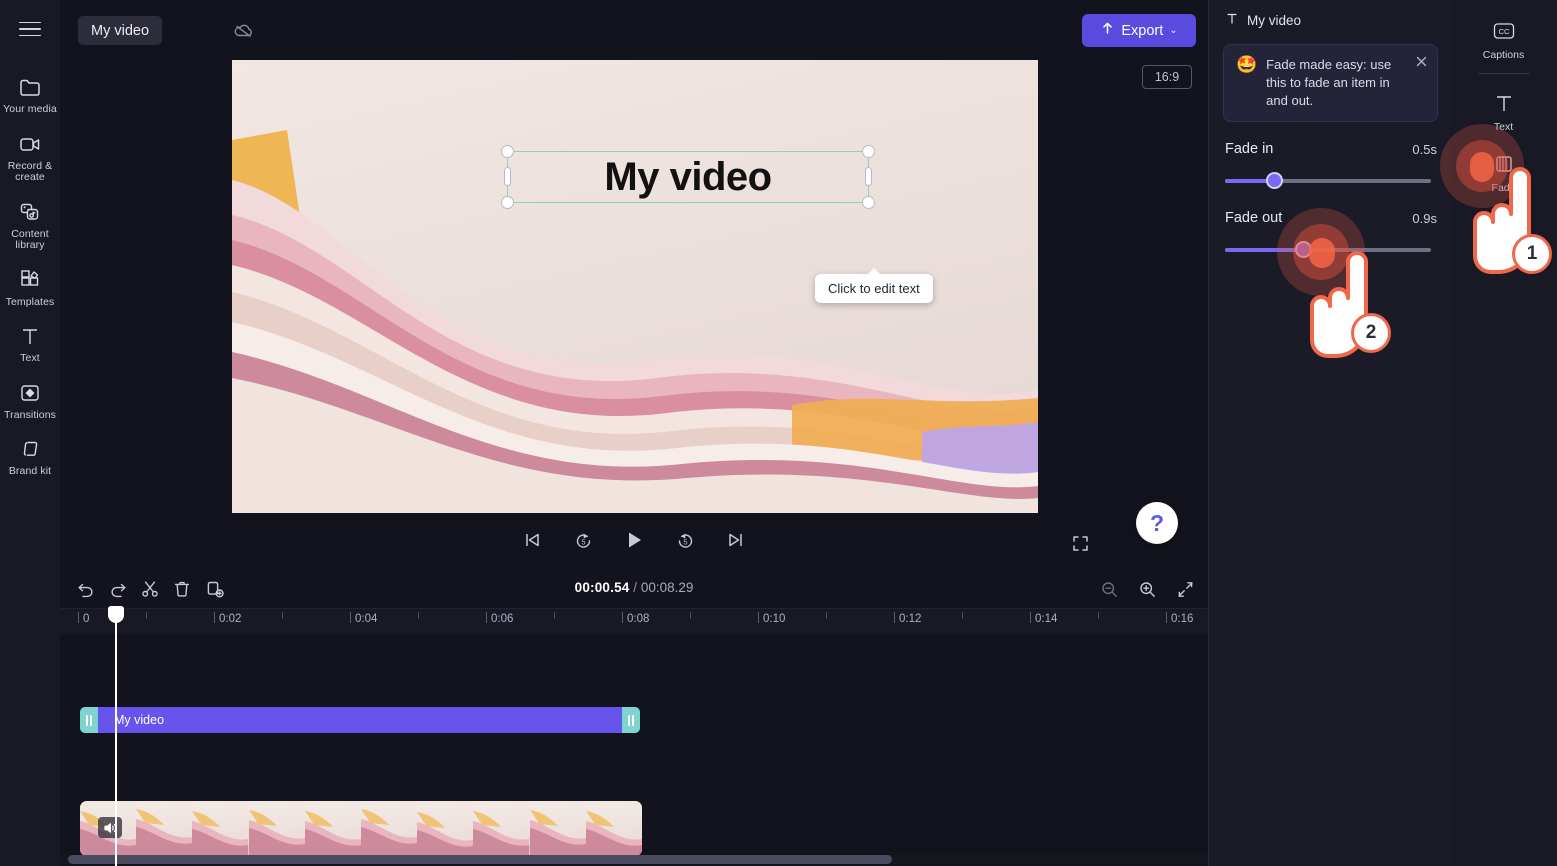  What do you see at coordinates (1504, 164) in the screenshot?
I see `fade-icon` at bounding box center [1504, 164].